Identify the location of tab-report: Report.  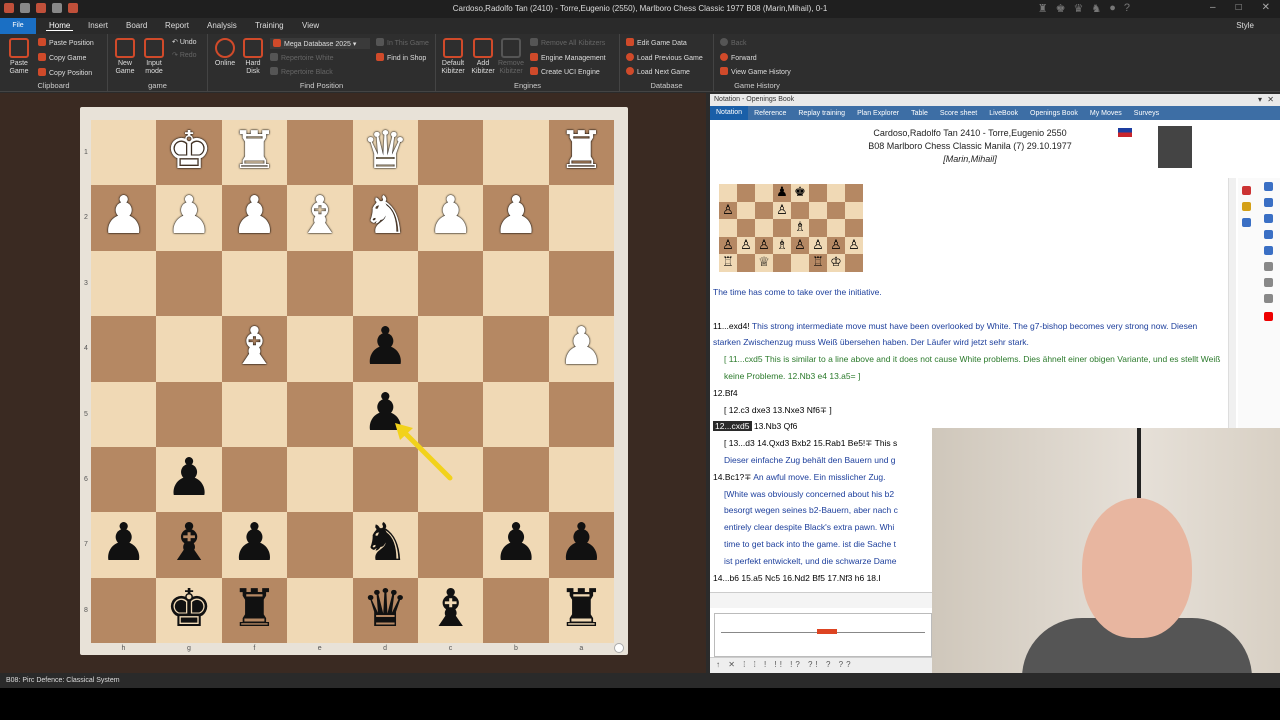
(177, 25).